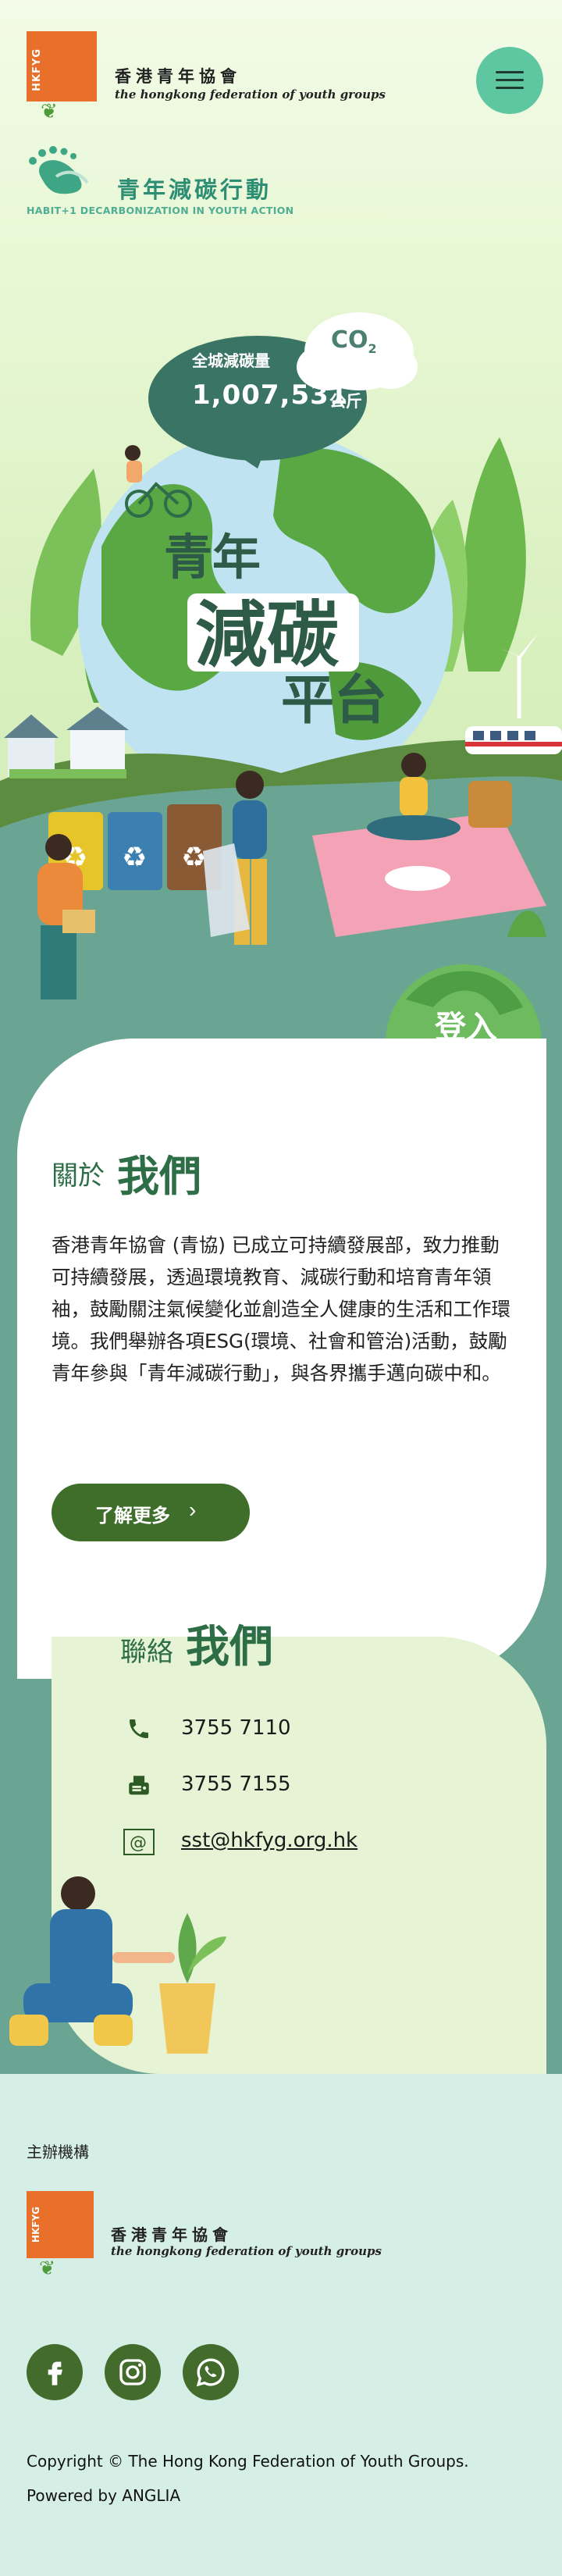 This screenshot has width=562, height=2576. What do you see at coordinates (466, 1049) in the screenshot?
I see `login-action-label: 登入 行動` at bounding box center [466, 1049].